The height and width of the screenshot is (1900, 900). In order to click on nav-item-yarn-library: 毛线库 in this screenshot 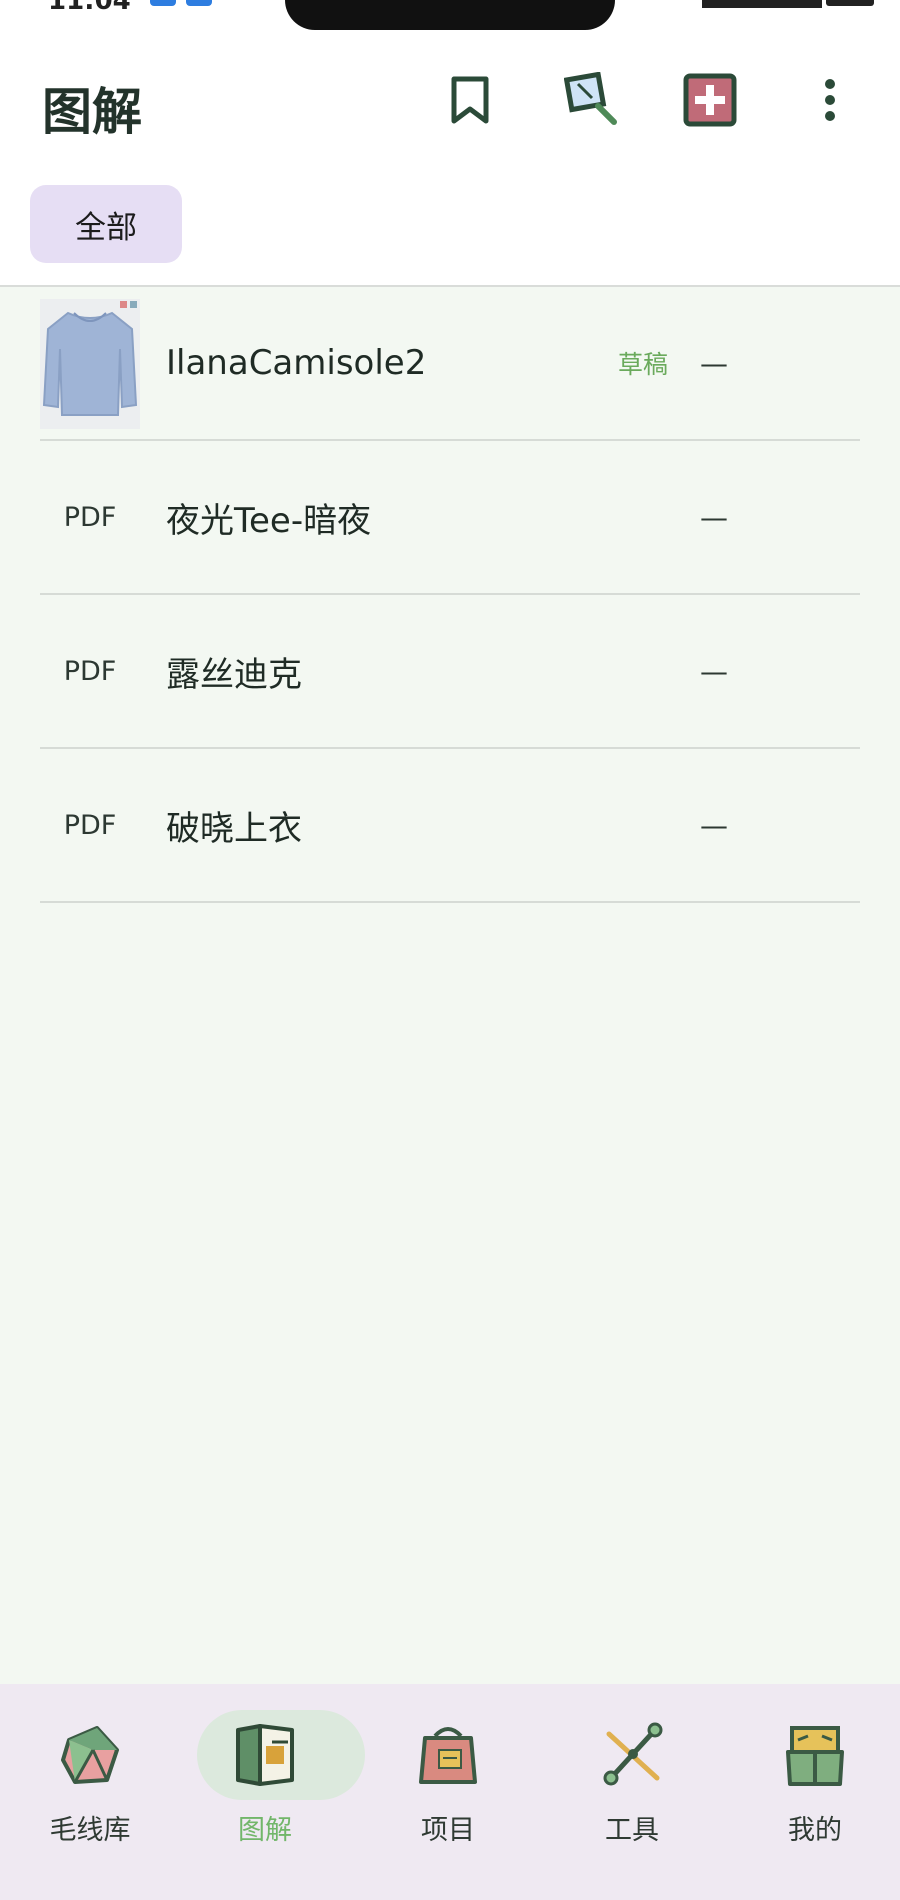, I will do `click(90, 1792)`.